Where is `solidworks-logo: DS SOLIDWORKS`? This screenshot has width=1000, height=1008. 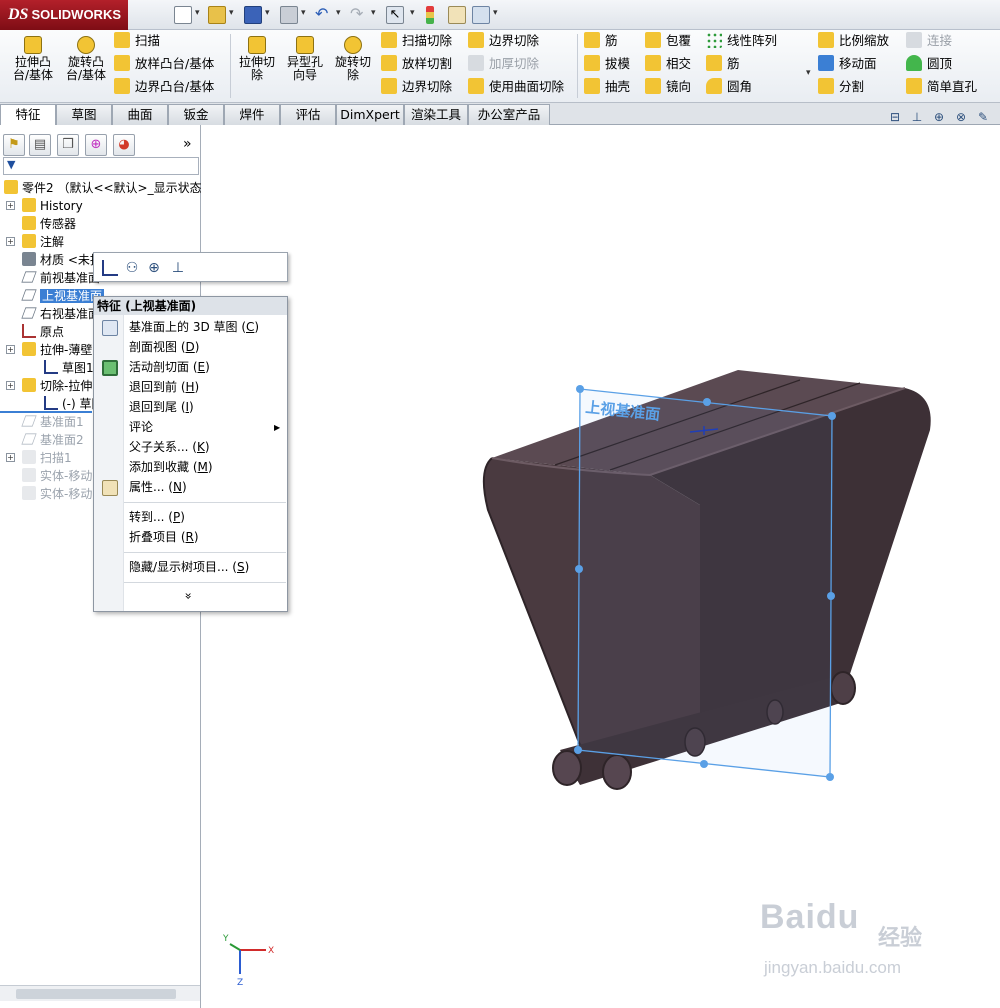 solidworks-logo: DS SOLIDWORKS is located at coordinates (64, 15).